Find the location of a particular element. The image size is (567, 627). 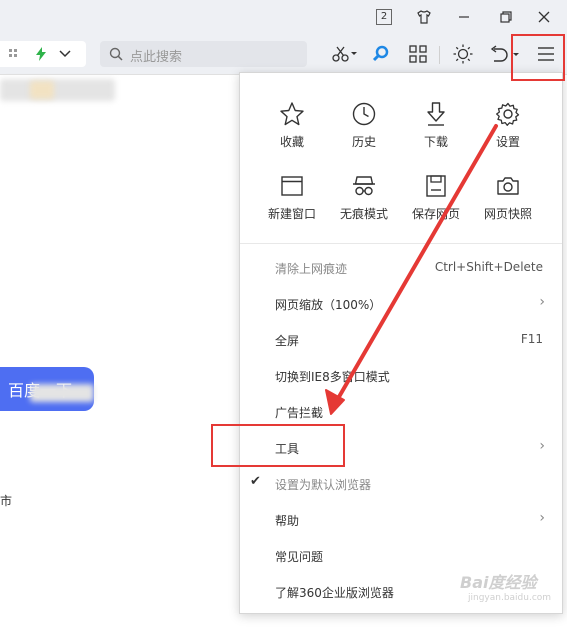

baidu-jingyan-watermark: Bai度经验 jingyan.baidu.com is located at coordinates (507, 587).